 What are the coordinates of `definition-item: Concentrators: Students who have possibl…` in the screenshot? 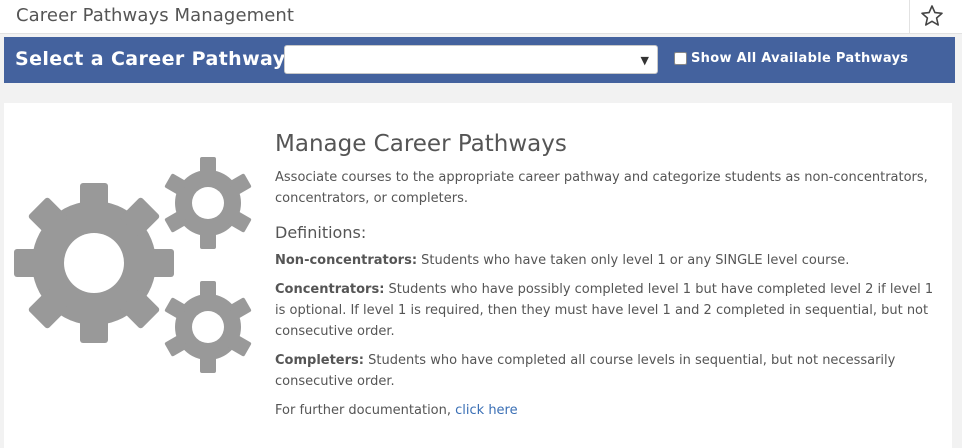 It's located at (605, 310).